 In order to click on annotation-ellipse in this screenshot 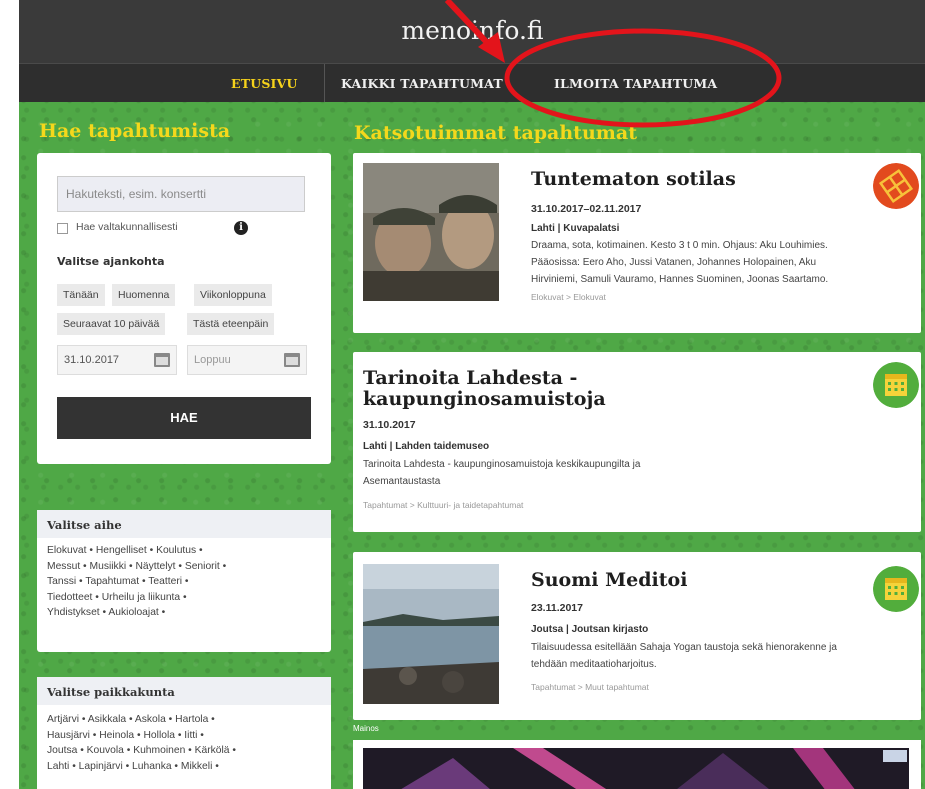, I will do `click(643, 78)`.